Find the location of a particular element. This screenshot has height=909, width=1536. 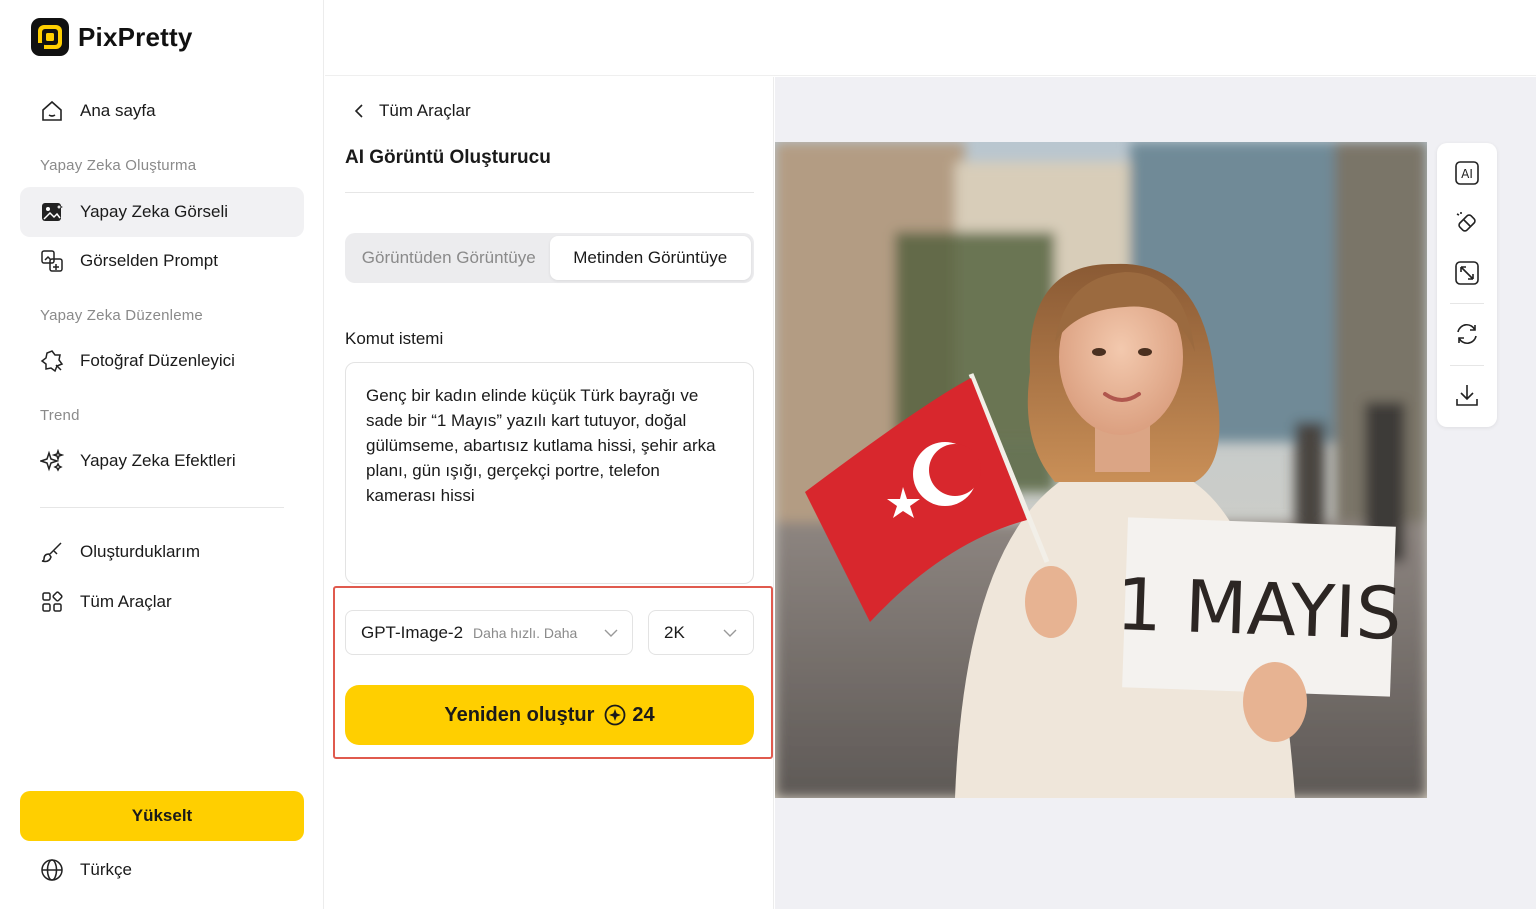

brush-icon is located at coordinates (52, 552).